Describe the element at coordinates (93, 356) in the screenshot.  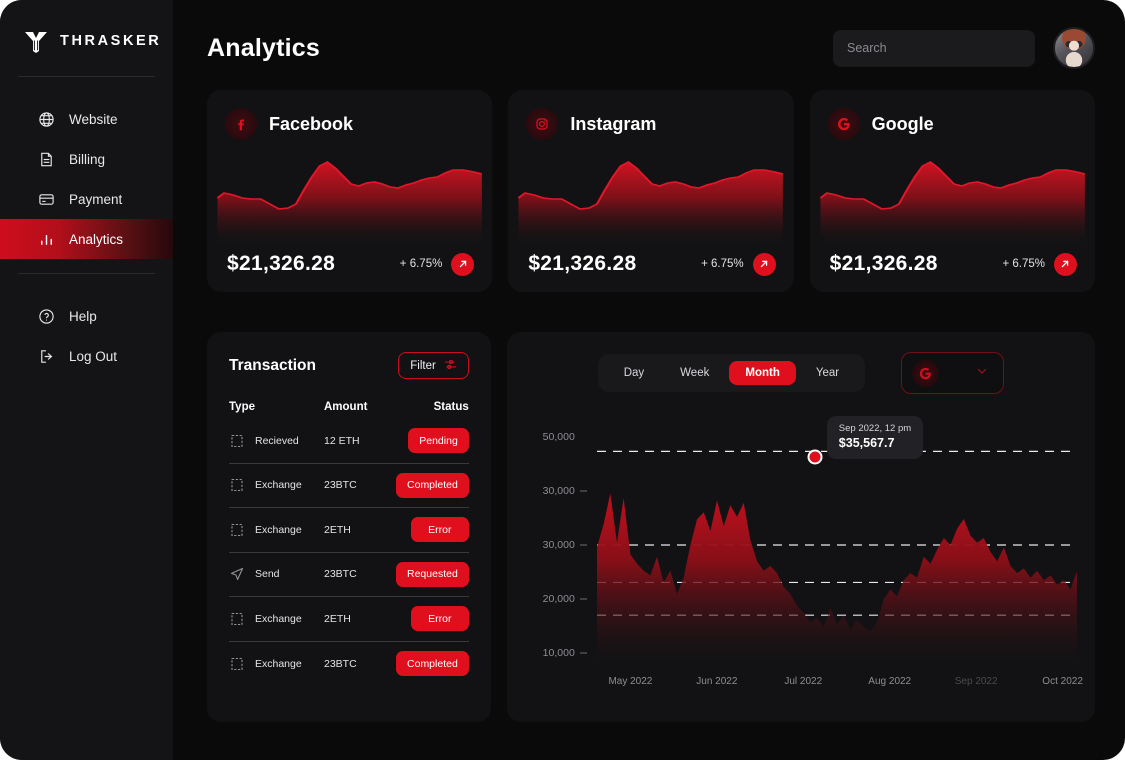
I see `sidebar-item-label: Log Out` at that location.